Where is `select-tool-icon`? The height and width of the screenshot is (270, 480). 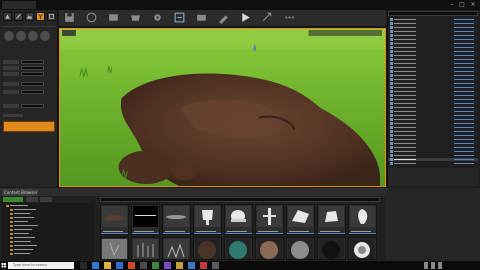
select-tool-icon is located at coordinates (45, 36).